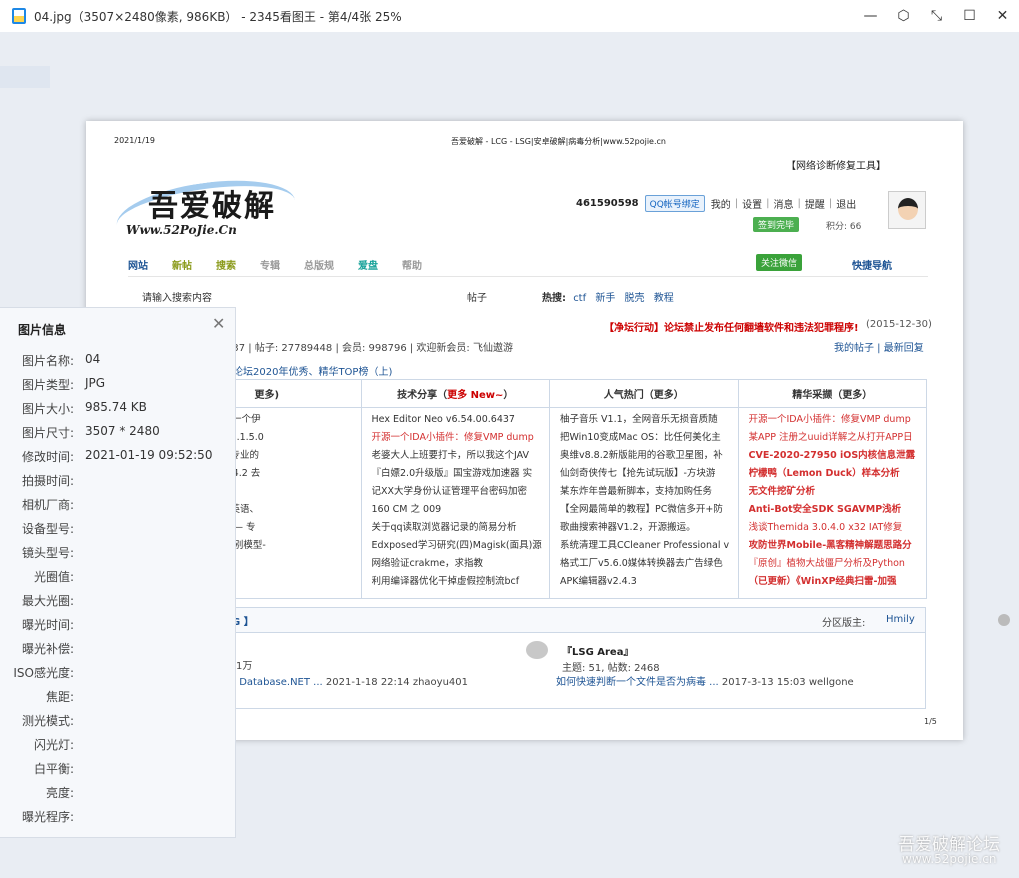 This screenshot has height=878, width=1019. What do you see at coordinates (449, 491) in the screenshot?
I see `thread-link: 记XX大学身份认证管理平台密码加密` at bounding box center [449, 491].